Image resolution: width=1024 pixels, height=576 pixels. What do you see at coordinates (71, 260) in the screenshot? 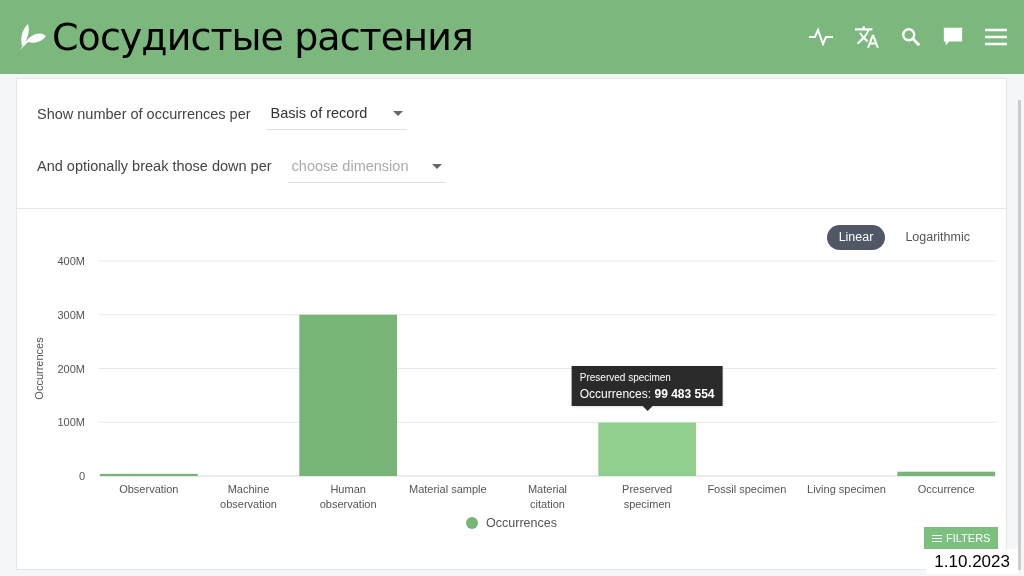
I see `y-tick-label: 400M` at bounding box center [71, 260].